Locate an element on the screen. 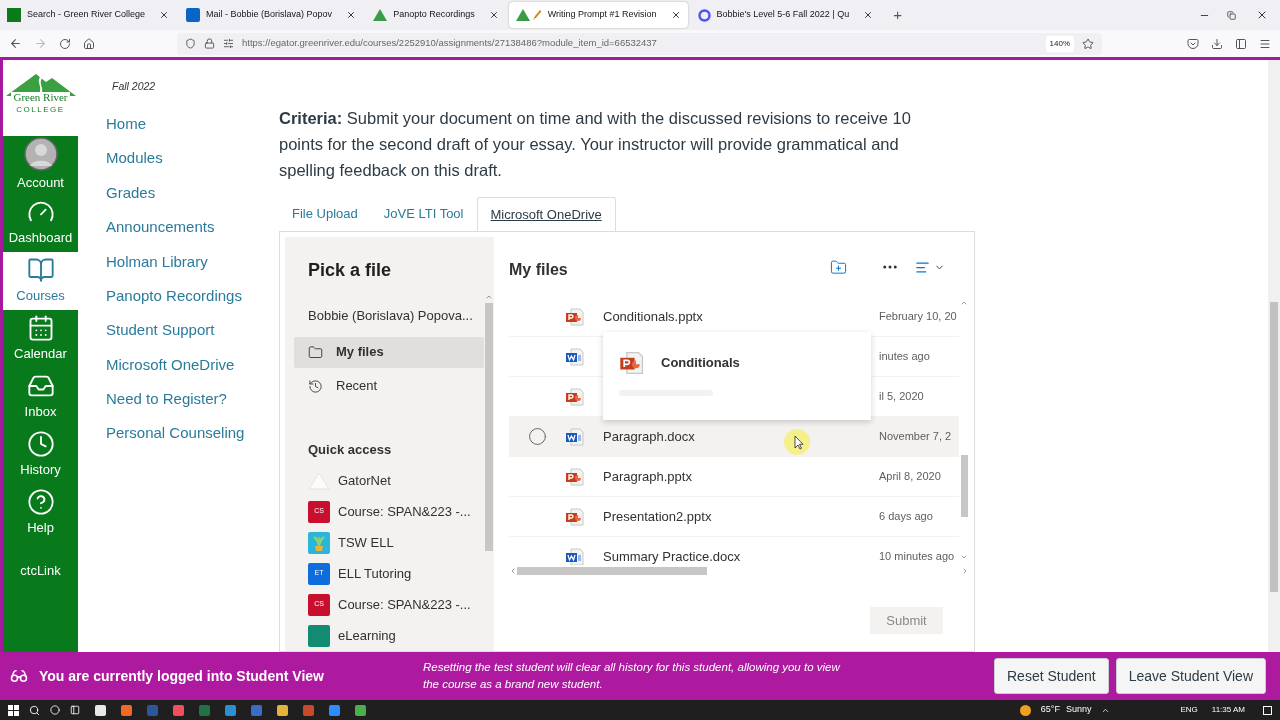 The width and height of the screenshot is (1280, 720). scroll-down-icon is located at coordinates (964, 557).